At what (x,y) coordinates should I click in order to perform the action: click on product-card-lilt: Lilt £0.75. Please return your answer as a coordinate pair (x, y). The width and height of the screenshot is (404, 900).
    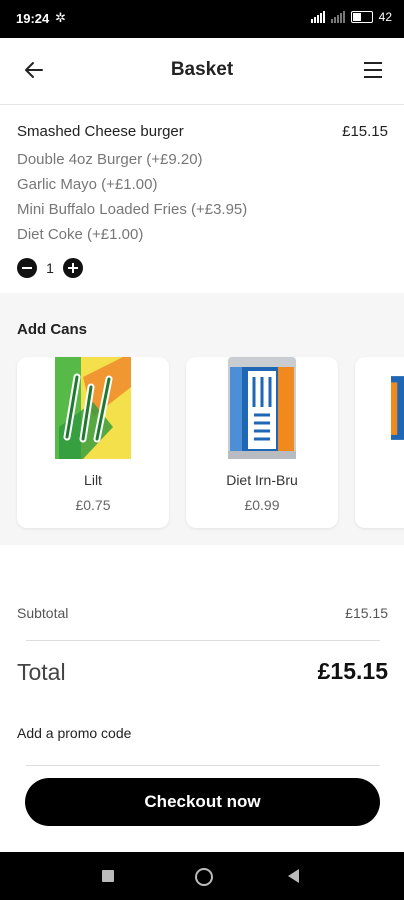
    Looking at the image, I should click on (93, 442).